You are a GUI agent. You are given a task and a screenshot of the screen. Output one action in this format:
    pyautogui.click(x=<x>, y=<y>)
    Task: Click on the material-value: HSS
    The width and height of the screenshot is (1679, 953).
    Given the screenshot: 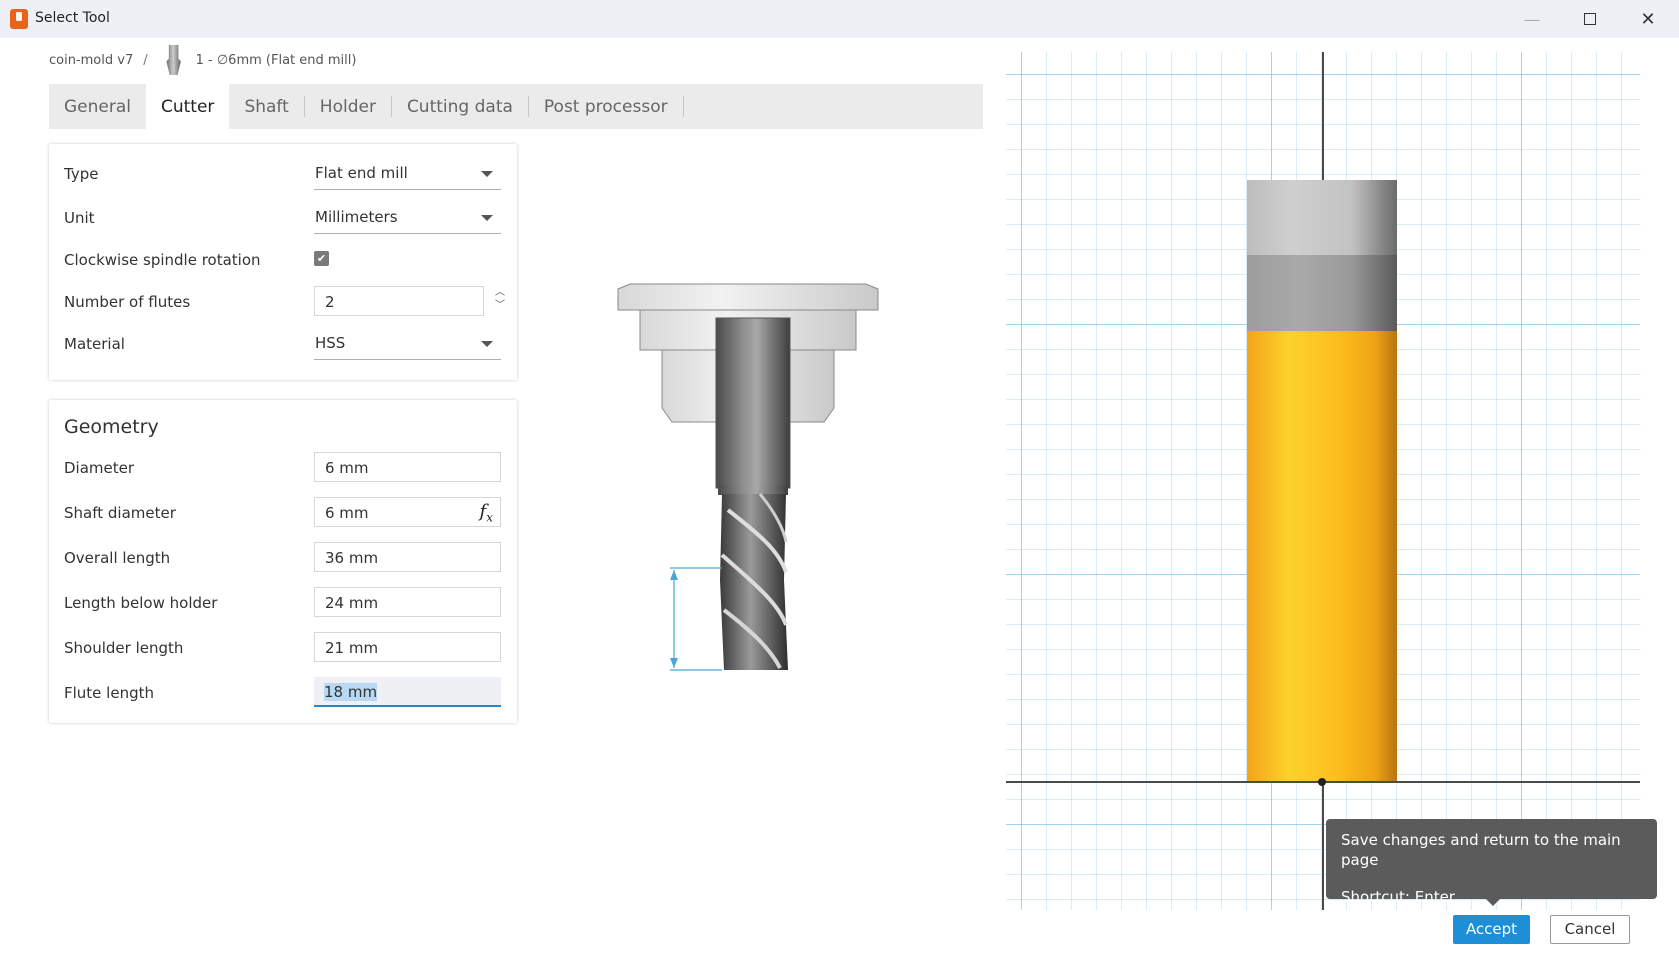 What is the action you would take?
    pyautogui.click(x=330, y=343)
    